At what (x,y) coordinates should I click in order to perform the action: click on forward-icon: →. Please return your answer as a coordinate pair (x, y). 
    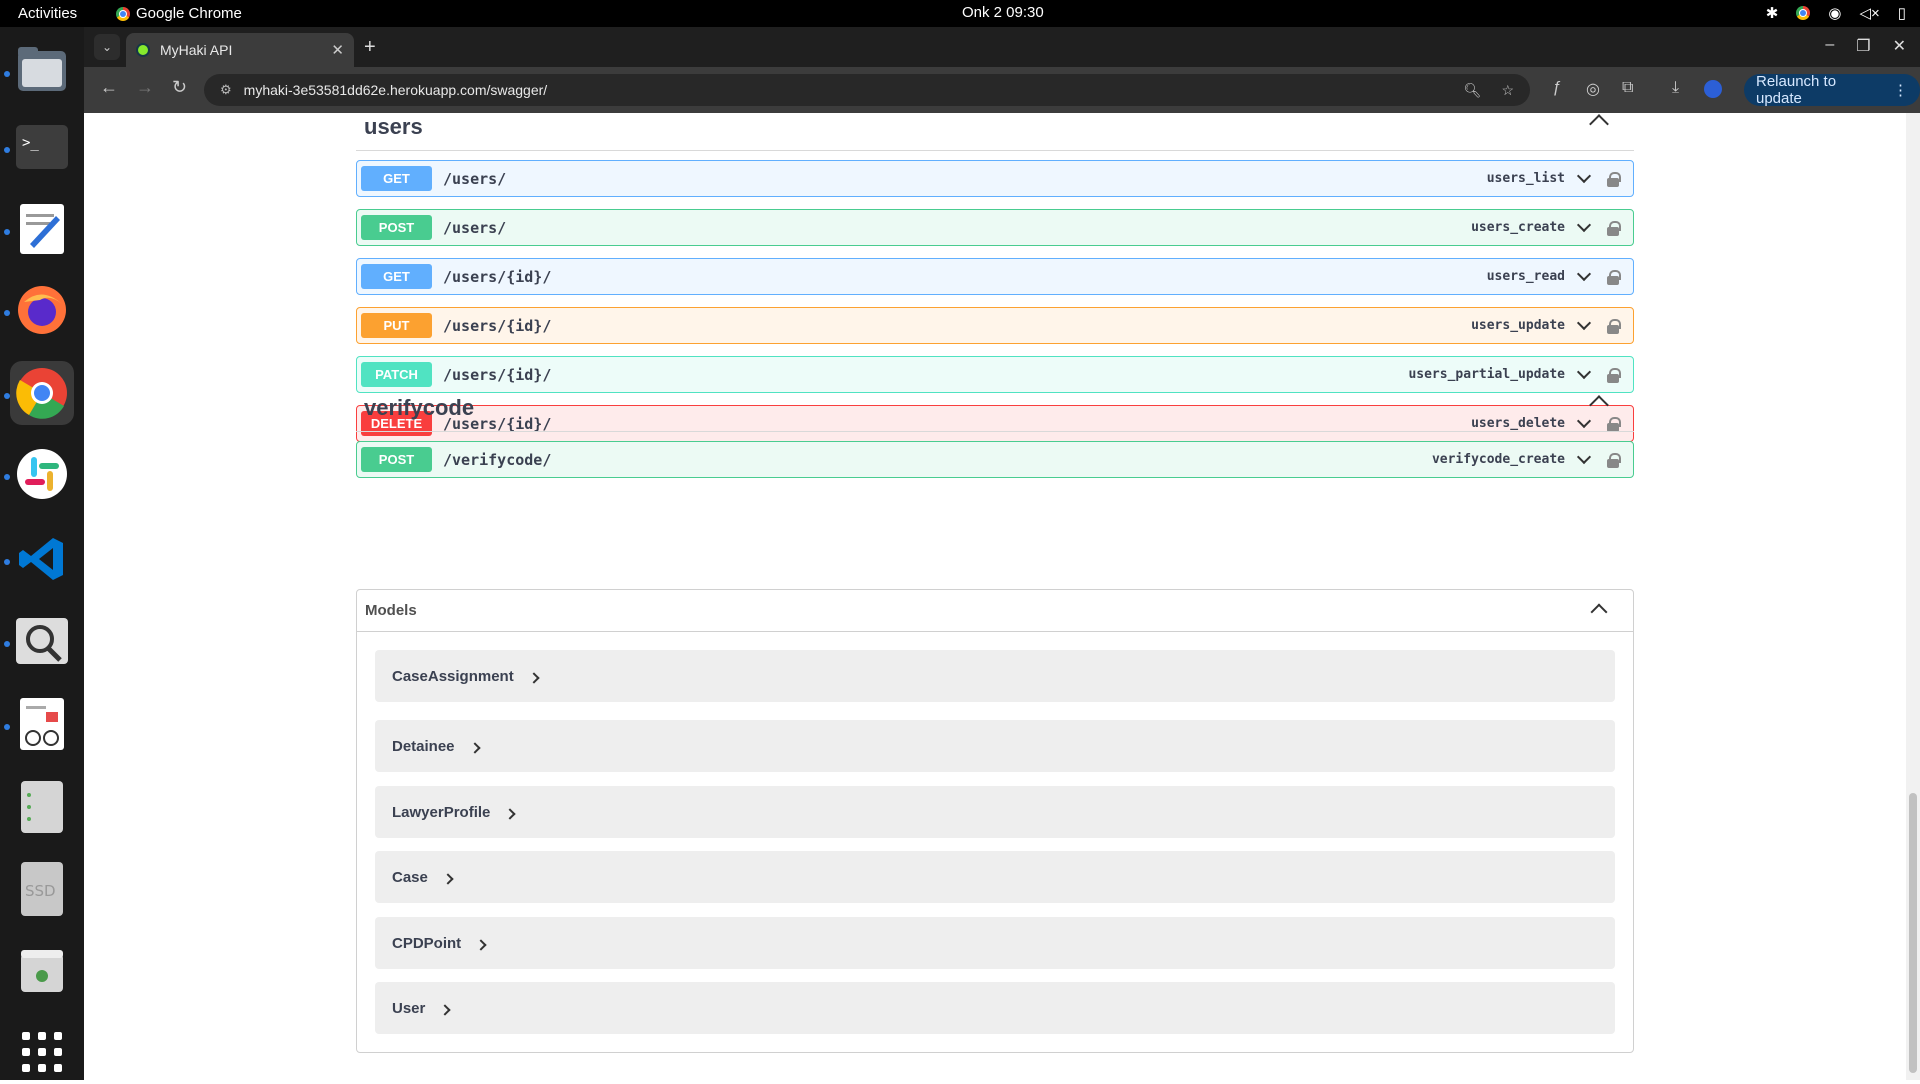
    Looking at the image, I should click on (145, 87).